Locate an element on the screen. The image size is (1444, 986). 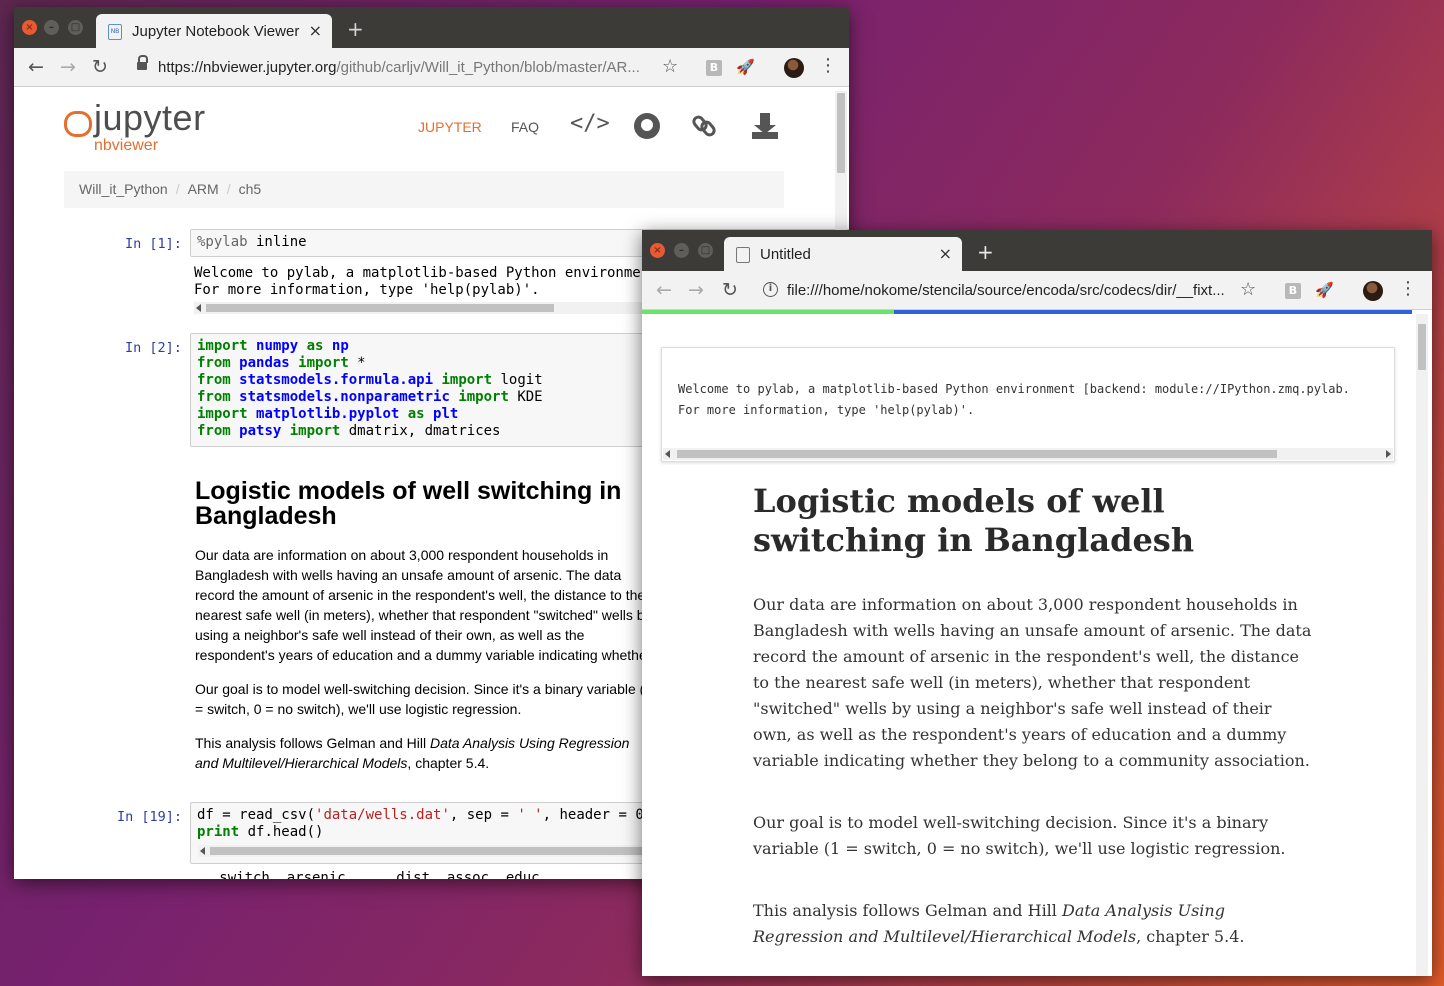
code-token: * is located at coordinates (357, 363).